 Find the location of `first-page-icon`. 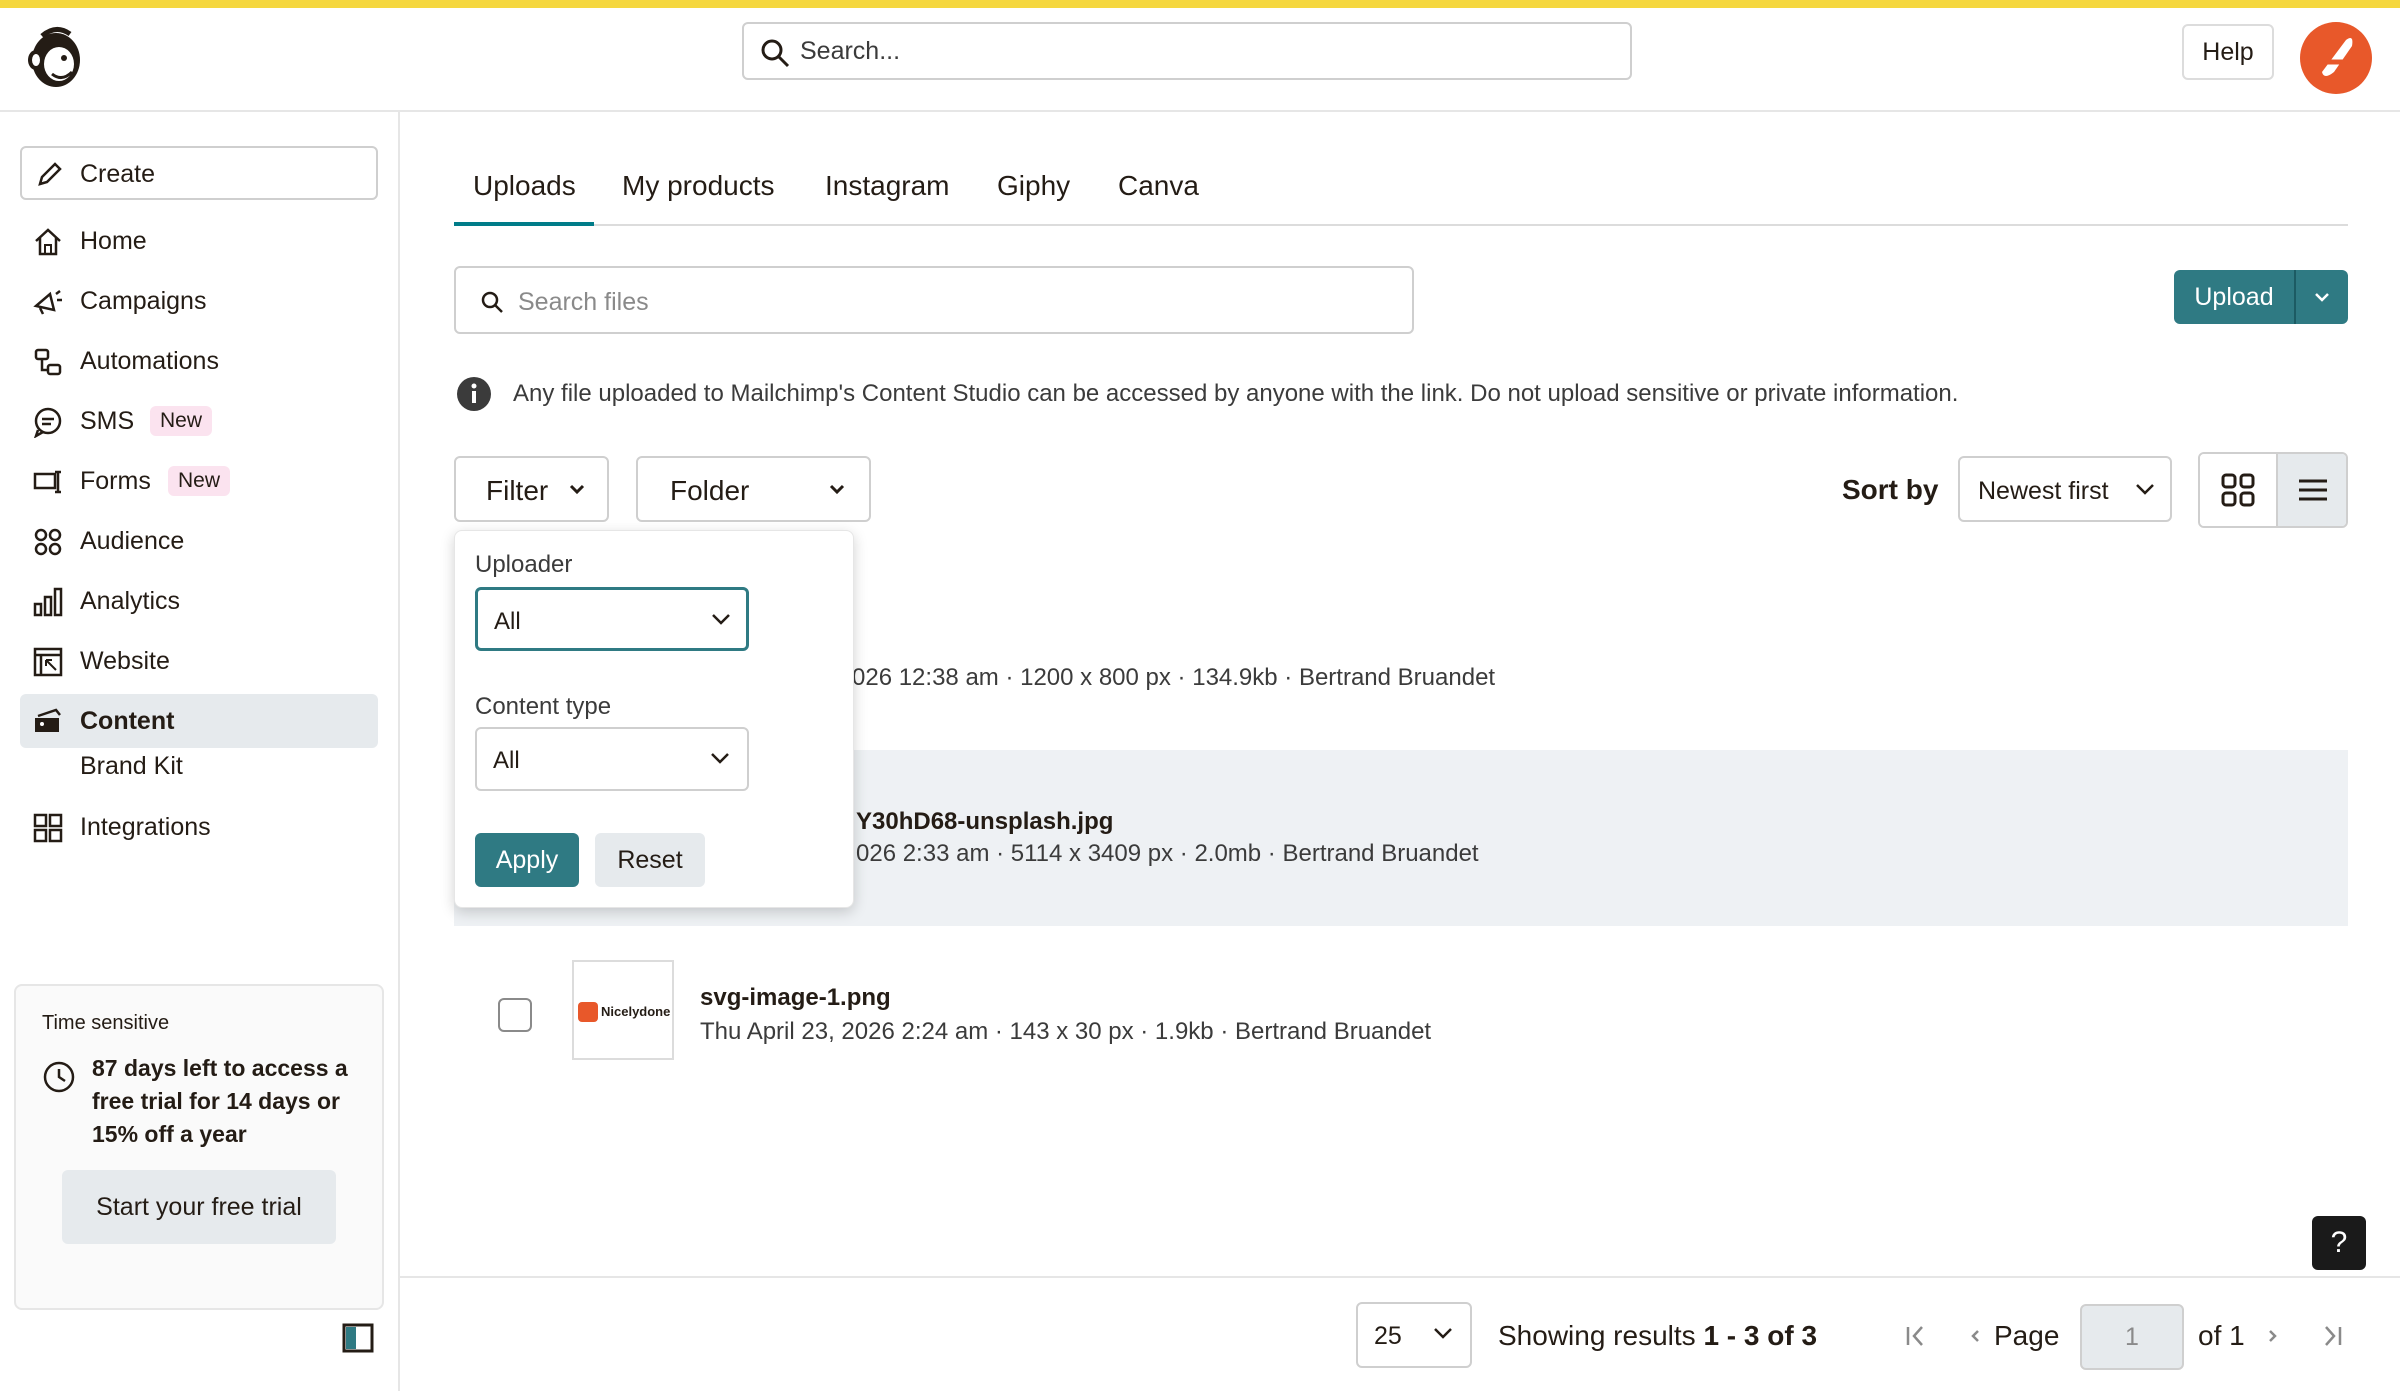

first-page-icon is located at coordinates (1916, 1336).